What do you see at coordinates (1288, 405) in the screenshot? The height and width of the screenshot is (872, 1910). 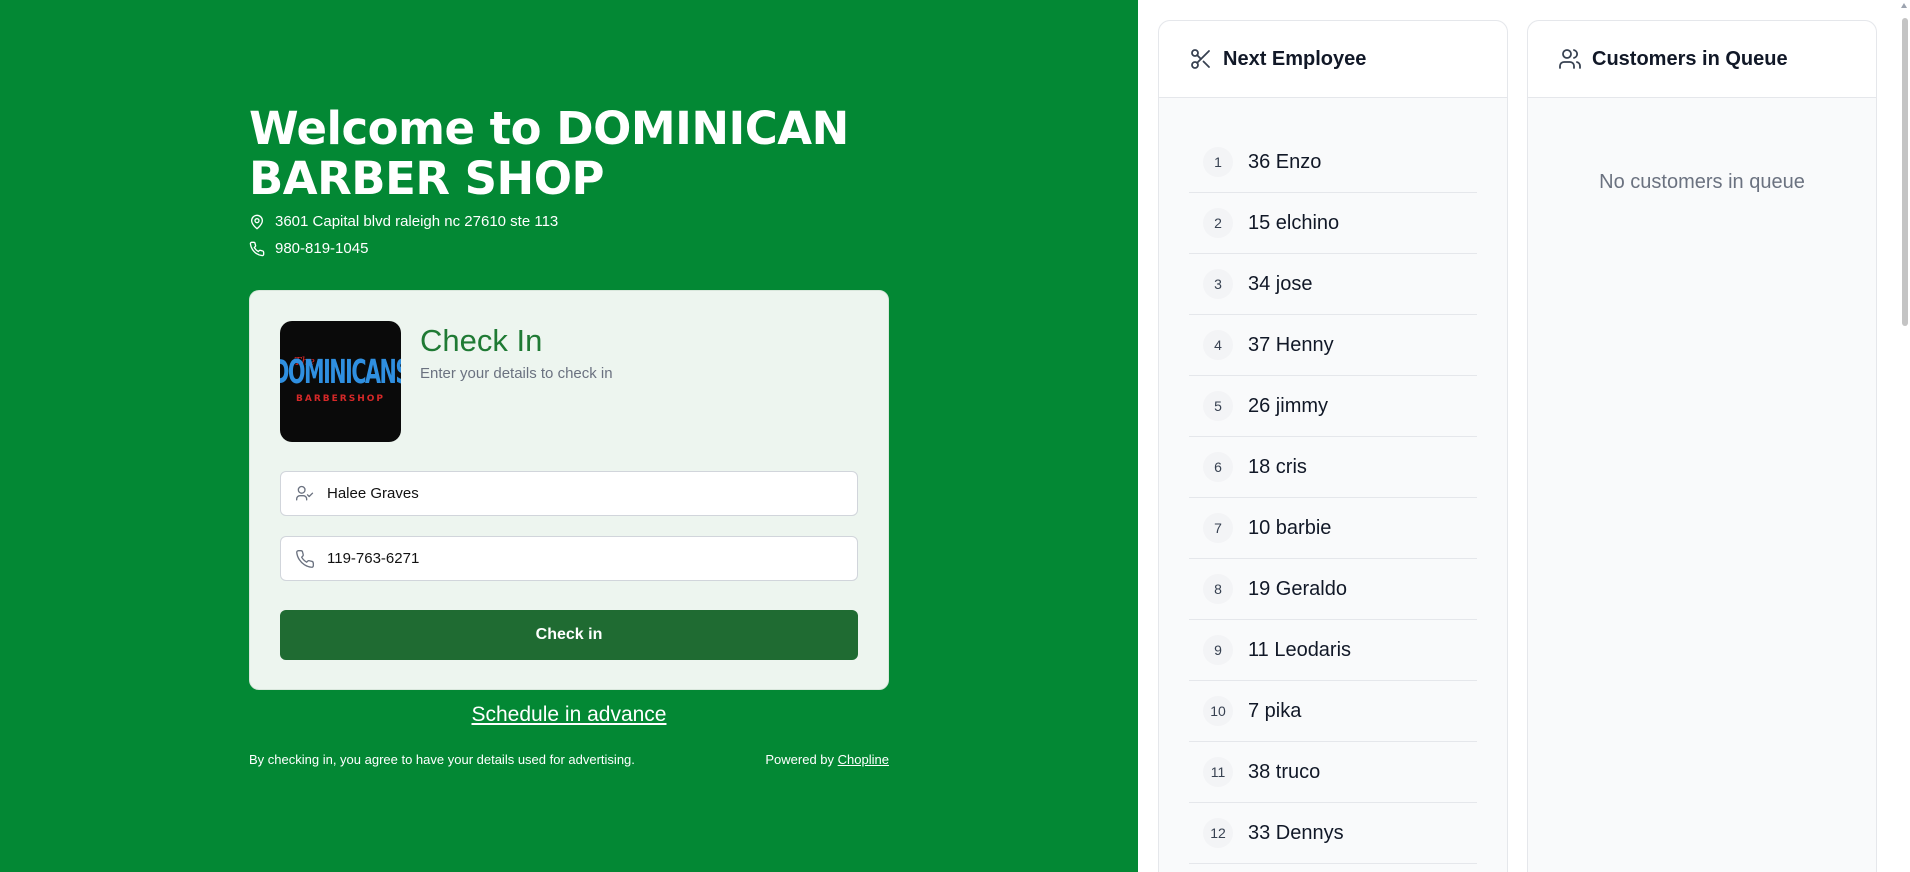 I see `employee-name: 26 jimmy` at bounding box center [1288, 405].